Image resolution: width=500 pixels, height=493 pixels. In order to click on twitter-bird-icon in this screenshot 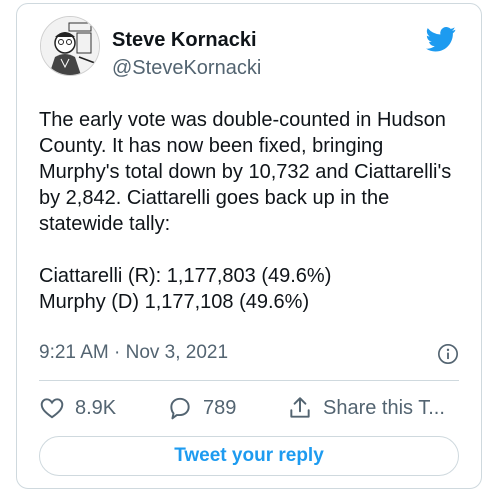, I will do `click(441, 39)`.